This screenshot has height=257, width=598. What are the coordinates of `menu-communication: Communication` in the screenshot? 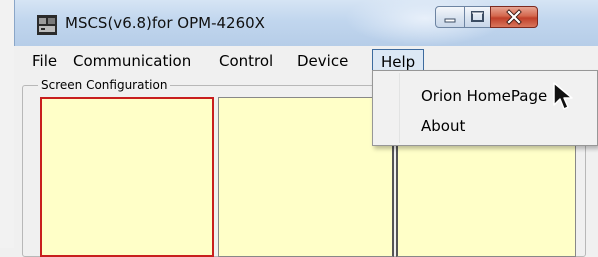 It's located at (132, 61).